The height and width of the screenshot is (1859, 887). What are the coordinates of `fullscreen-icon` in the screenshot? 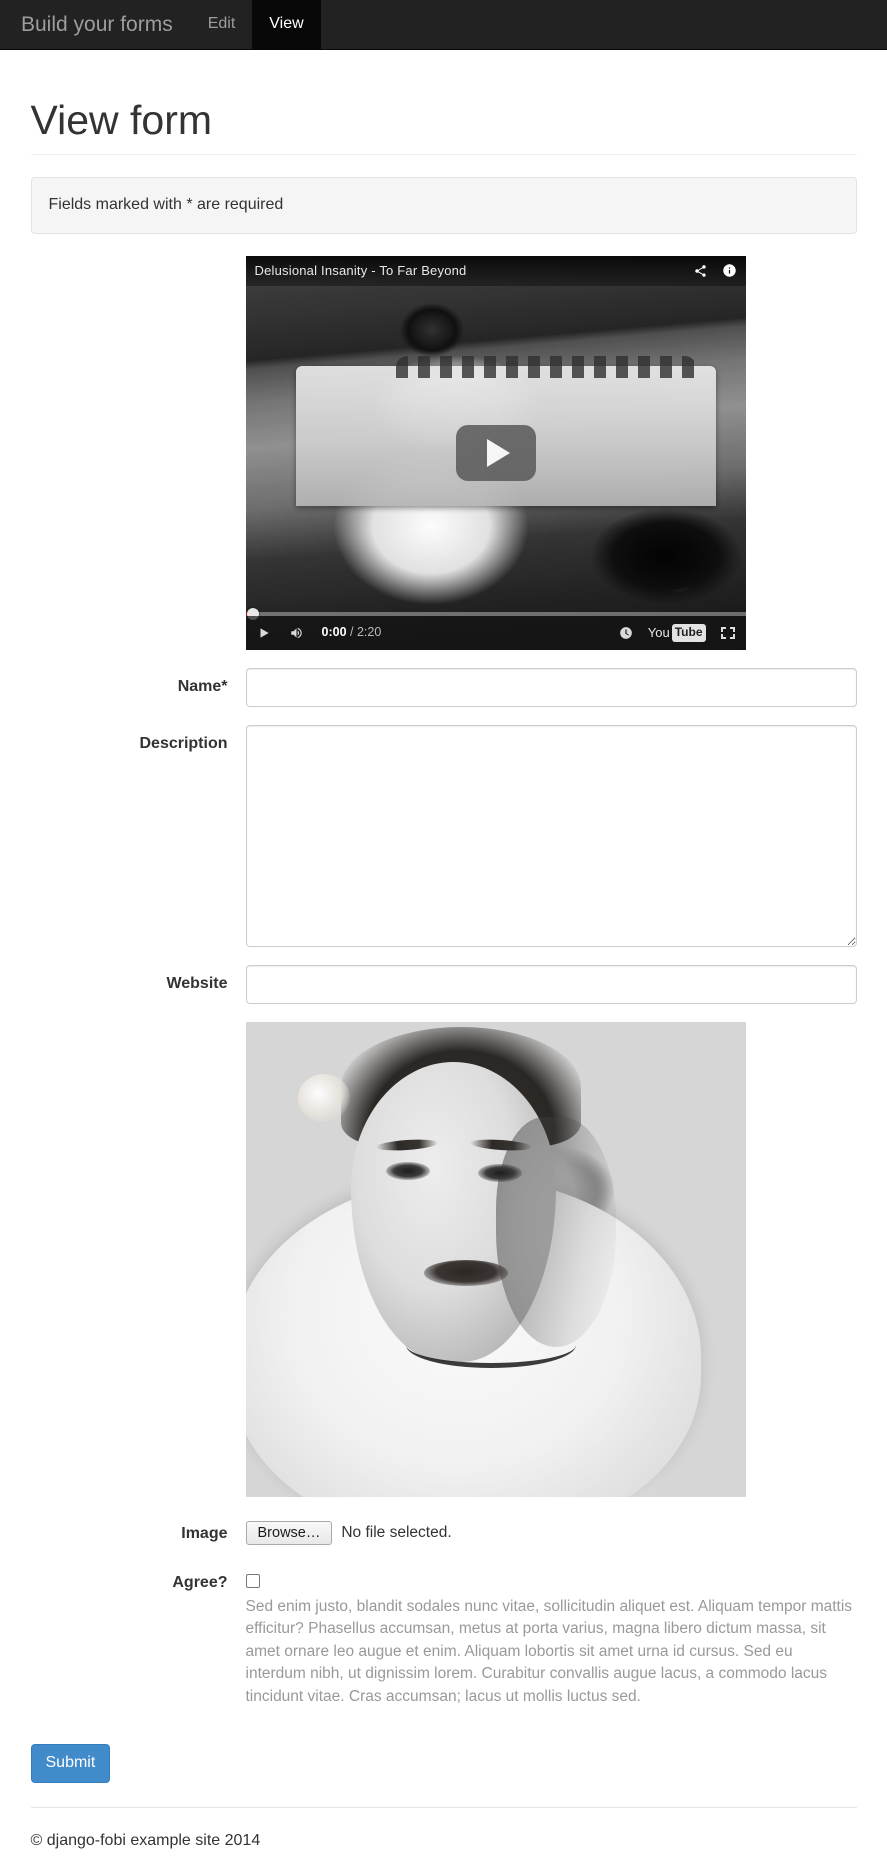 It's located at (727, 632).